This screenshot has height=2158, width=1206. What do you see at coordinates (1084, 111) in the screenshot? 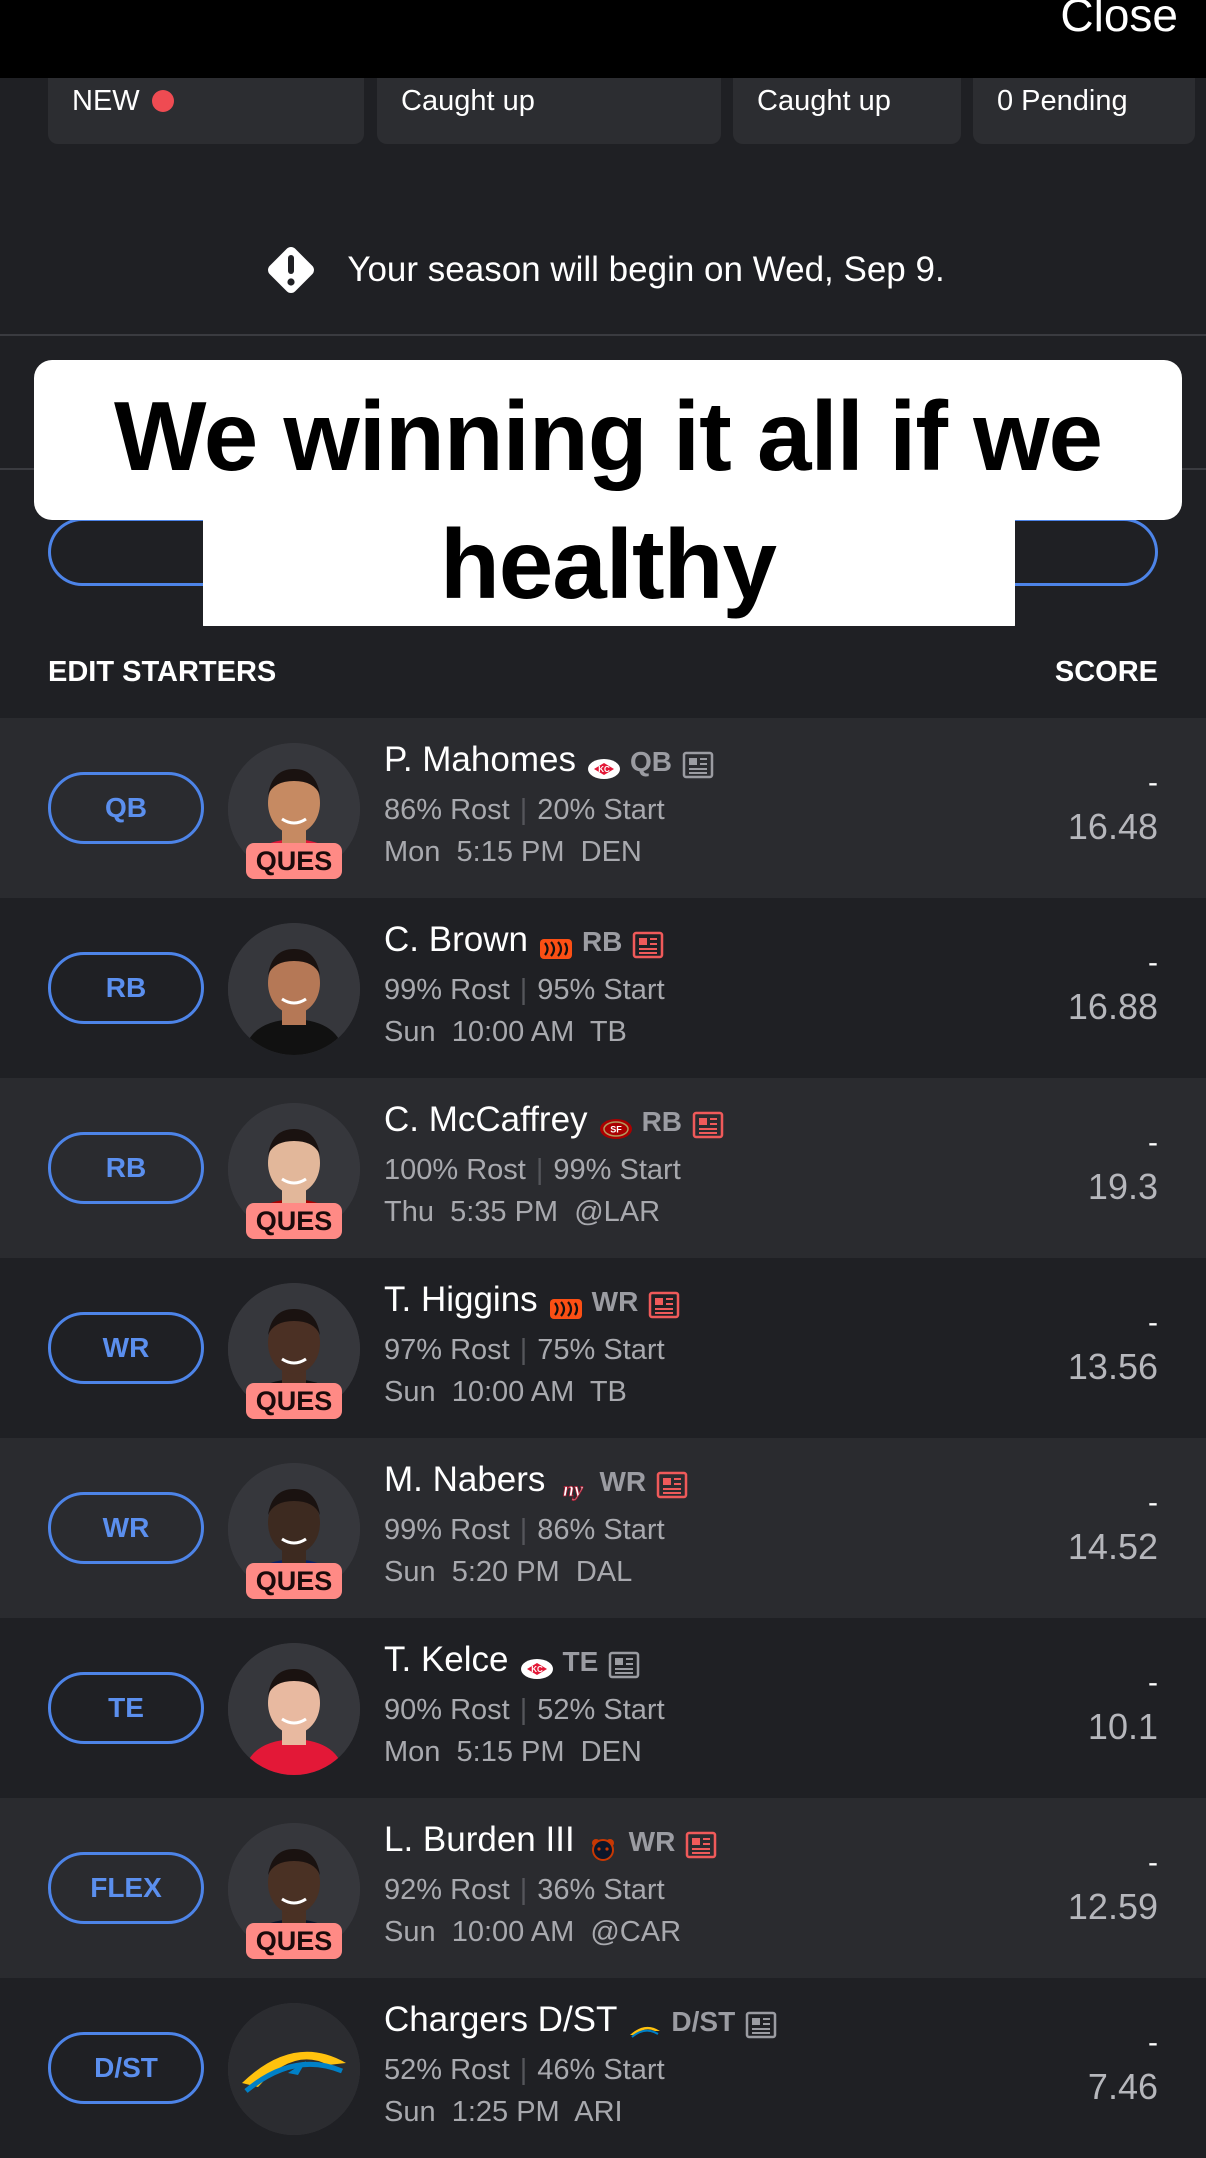
I see `chip-pending: 0 Pending` at bounding box center [1084, 111].